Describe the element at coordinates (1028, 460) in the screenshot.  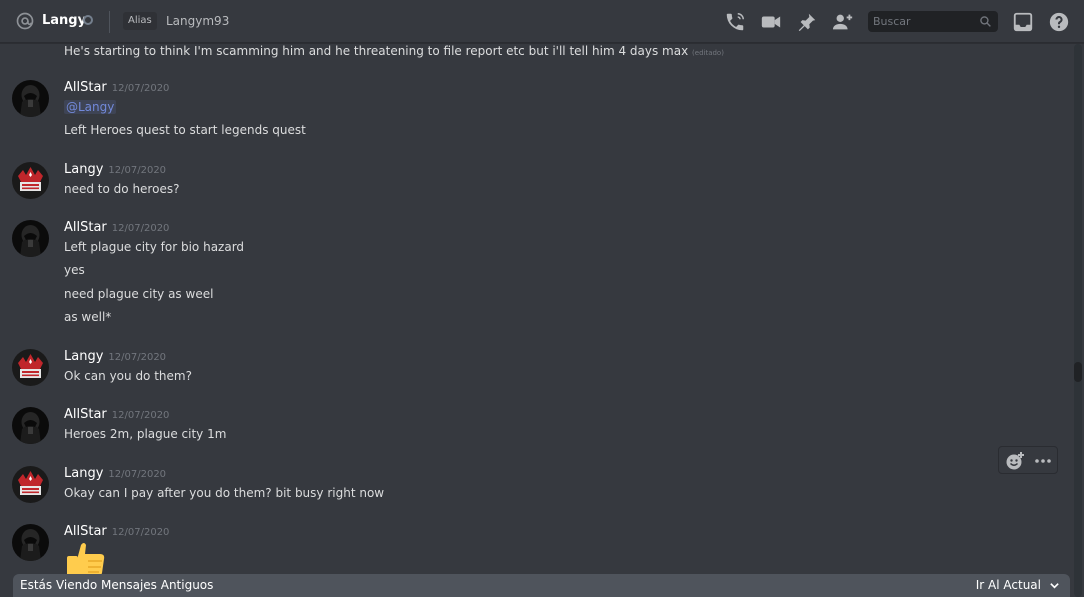
I see `message-actions-toolbar` at that location.